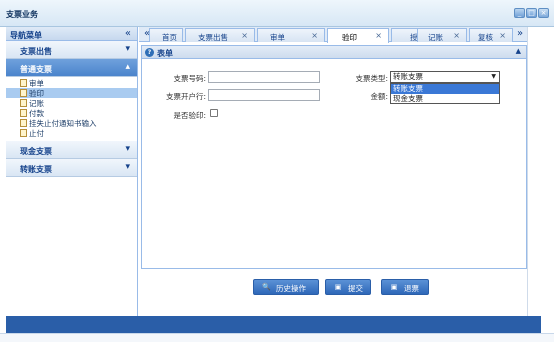 This screenshot has width=554, height=342. What do you see at coordinates (214, 113) in the screenshot?
I see `verify-seal-checkbox` at bounding box center [214, 113].